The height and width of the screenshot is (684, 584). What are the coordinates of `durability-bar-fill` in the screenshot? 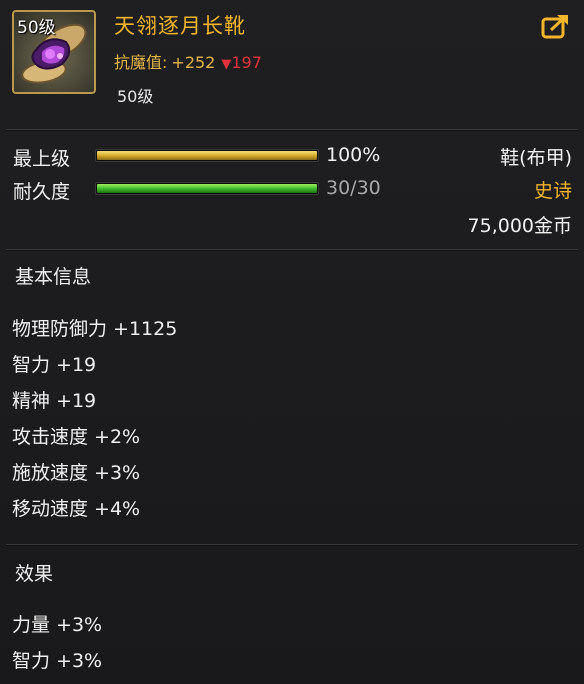 It's located at (207, 188).